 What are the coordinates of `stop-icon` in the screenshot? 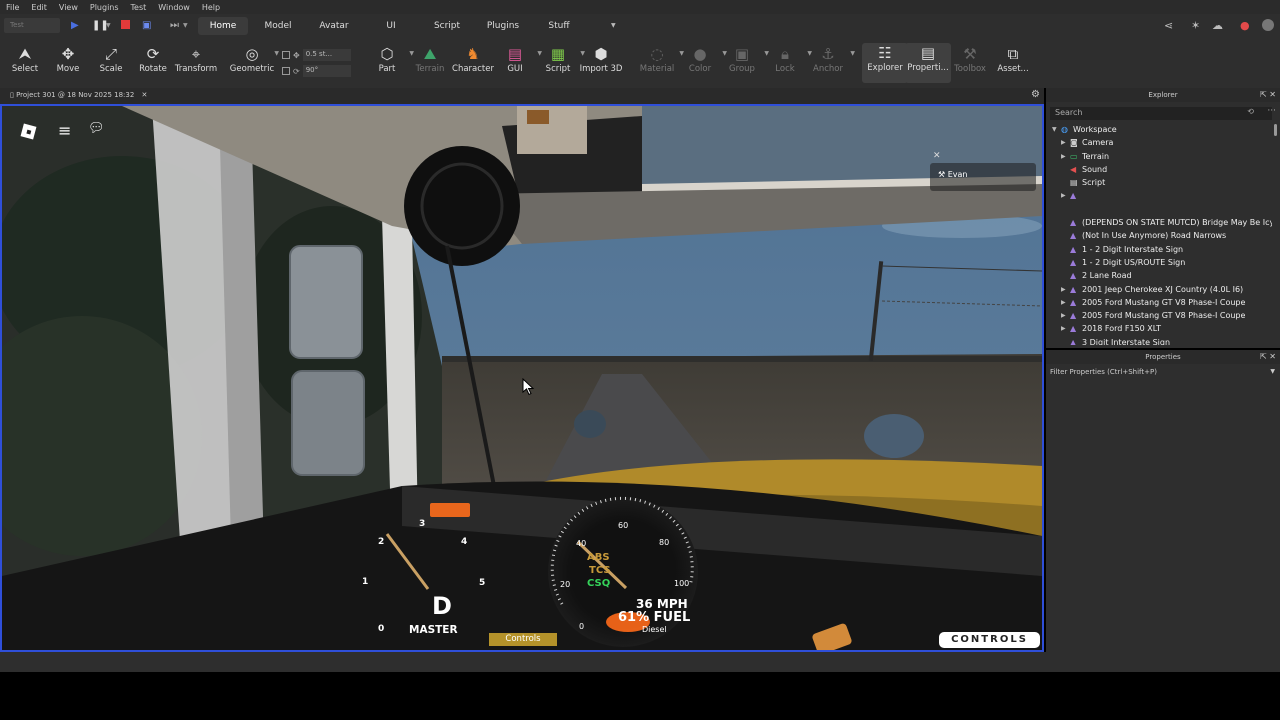 It's located at (125, 24).